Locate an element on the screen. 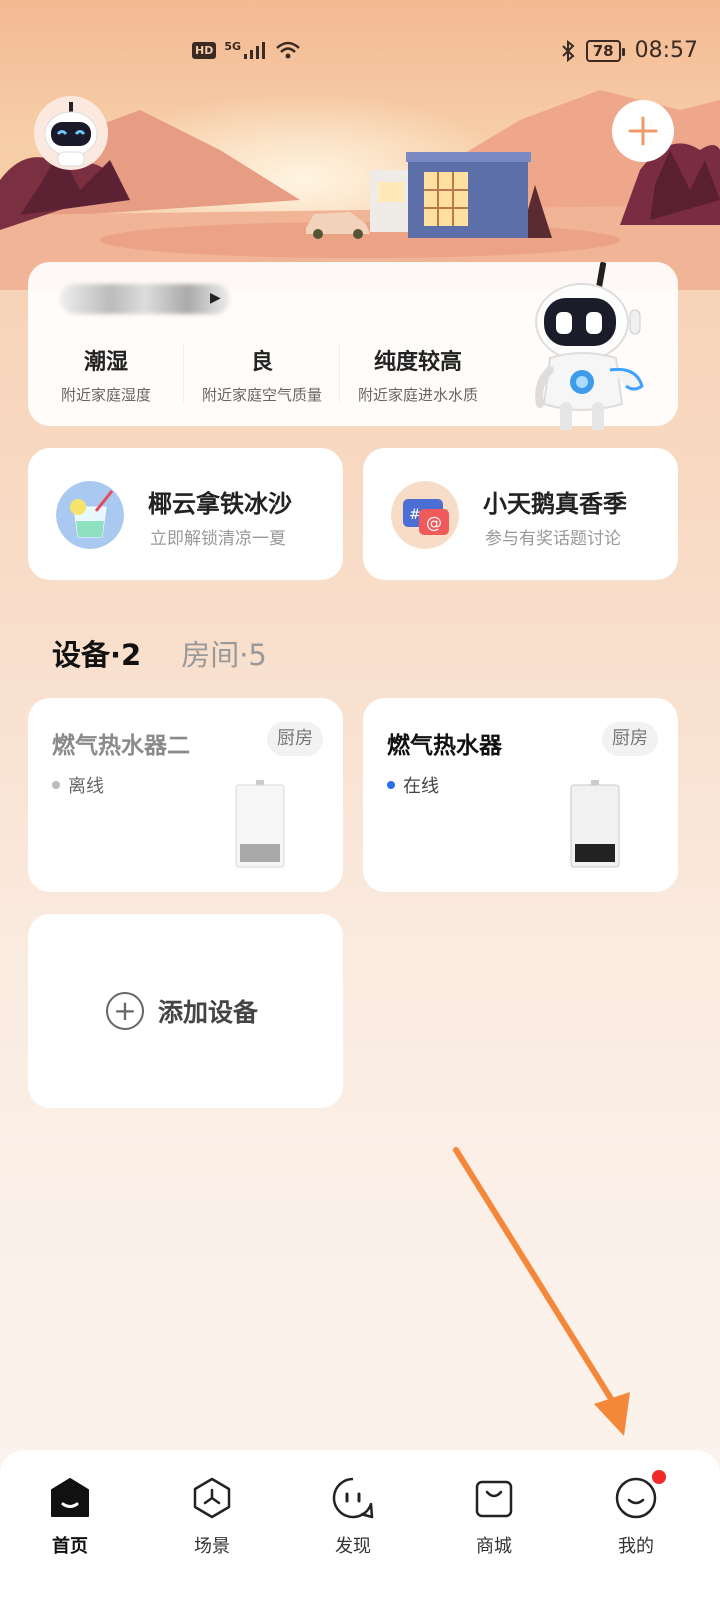 This screenshot has width=720, height=1600. promo-card-latte: 椰云拿铁冰沙 立即解锁清凉一夏 is located at coordinates (185, 514).